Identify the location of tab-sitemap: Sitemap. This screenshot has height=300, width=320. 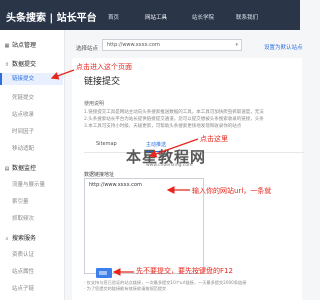
(106, 144).